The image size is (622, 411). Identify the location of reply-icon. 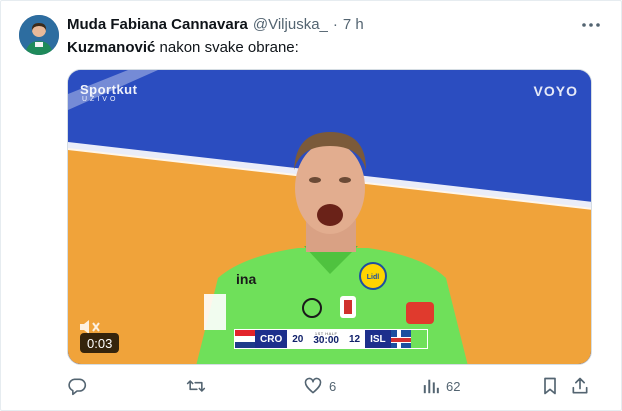
(77, 387).